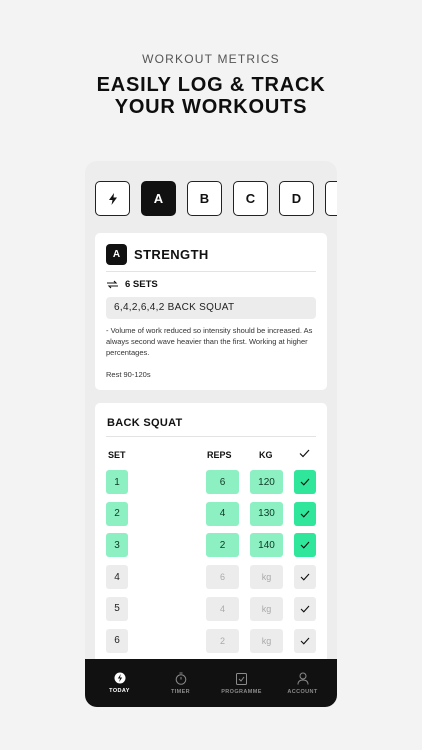 Image resolution: width=422 pixels, height=750 pixels. I want to click on set-row: 6 2 kg, so click(211, 640).